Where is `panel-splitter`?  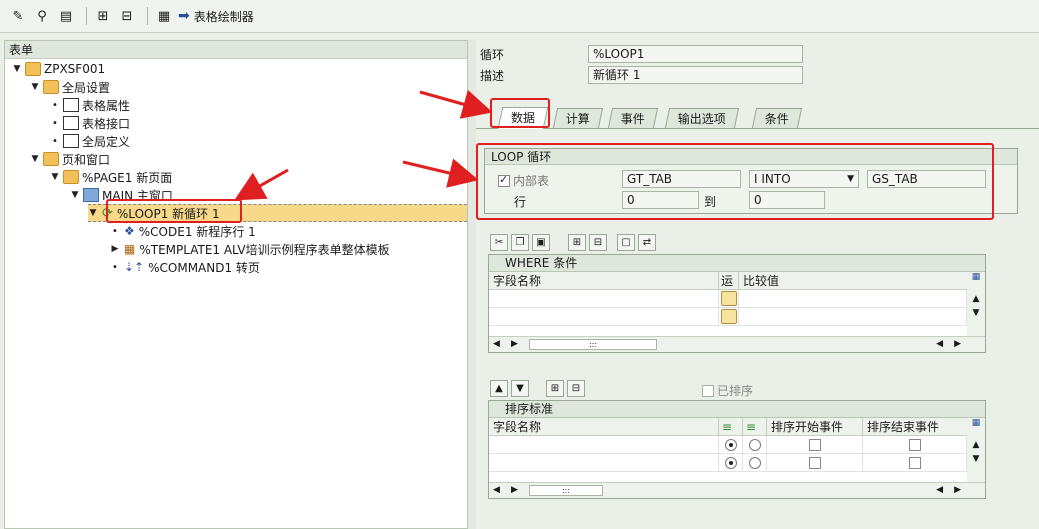
panel-splitter is located at coordinates (472, 284).